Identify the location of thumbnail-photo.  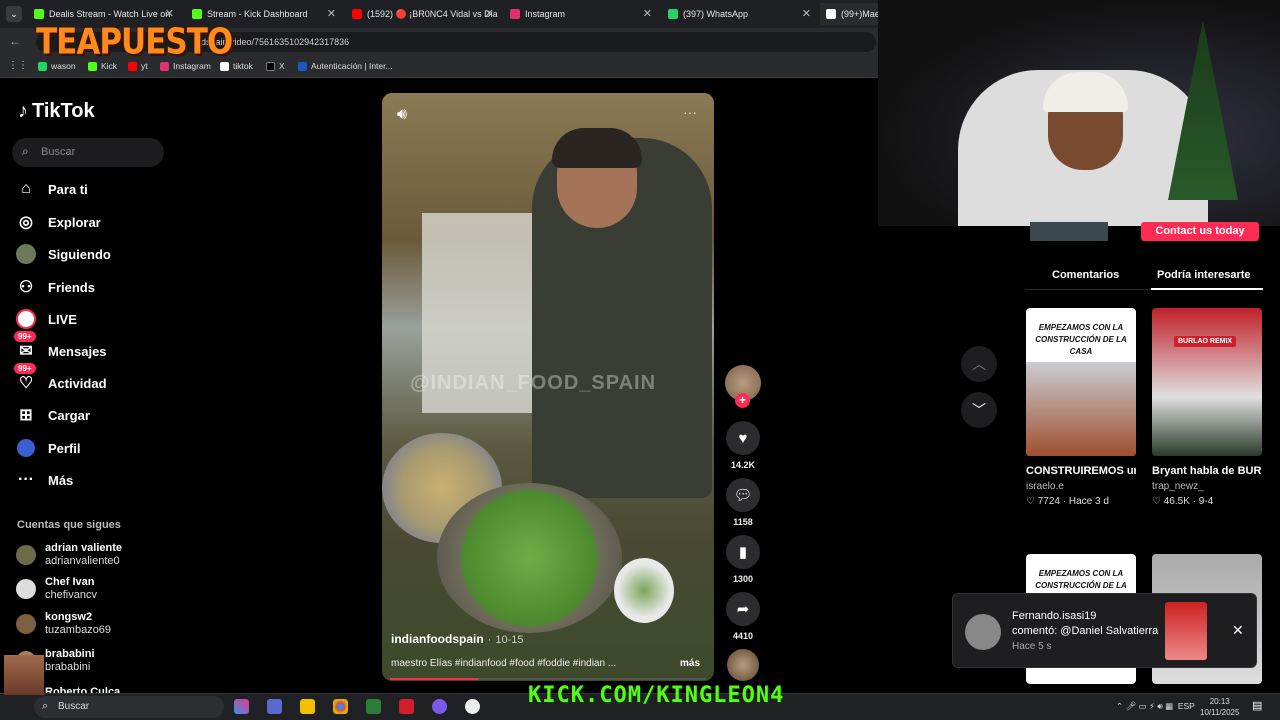
(1081, 409).